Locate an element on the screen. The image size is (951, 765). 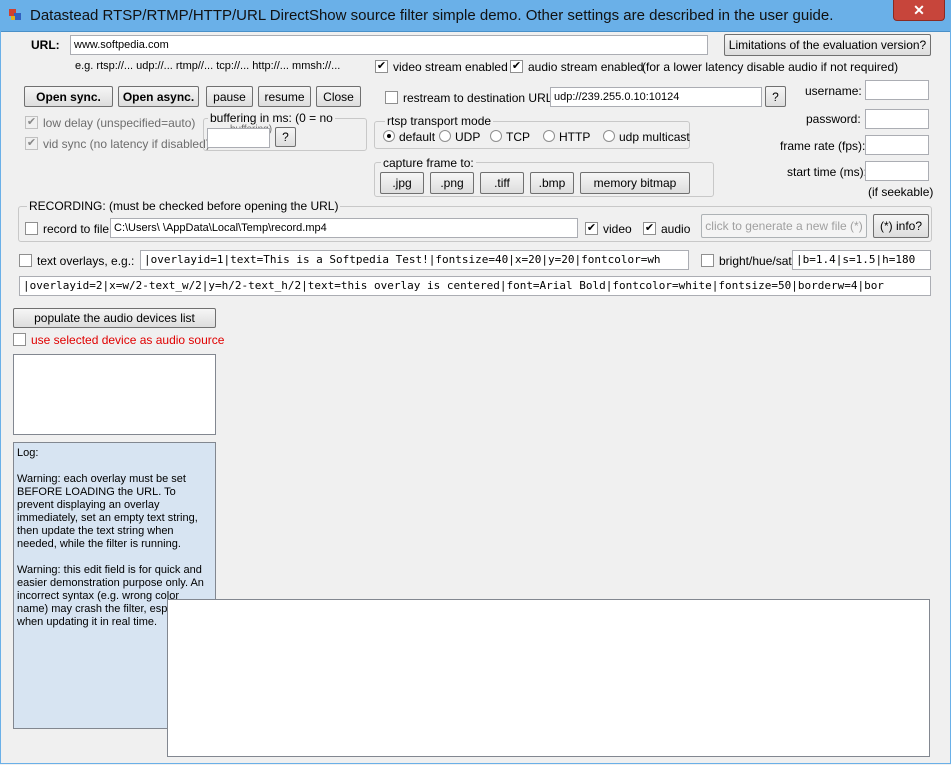
use-selected-device-checkbox is located at coordinates (19, 339).